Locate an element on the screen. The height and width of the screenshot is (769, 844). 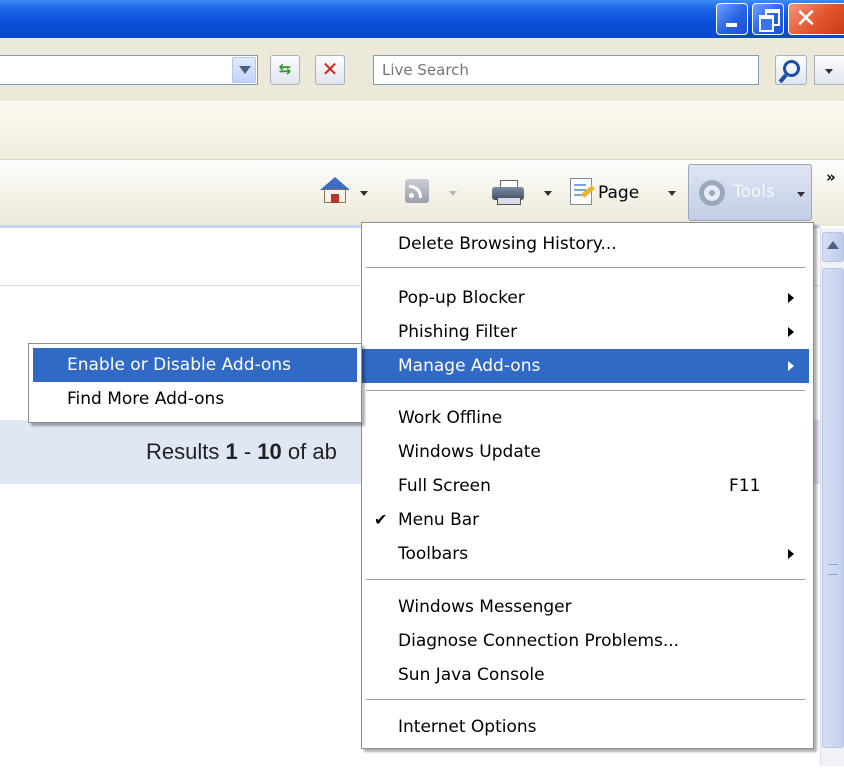
search-options-button is located at coordinates (829, 70).